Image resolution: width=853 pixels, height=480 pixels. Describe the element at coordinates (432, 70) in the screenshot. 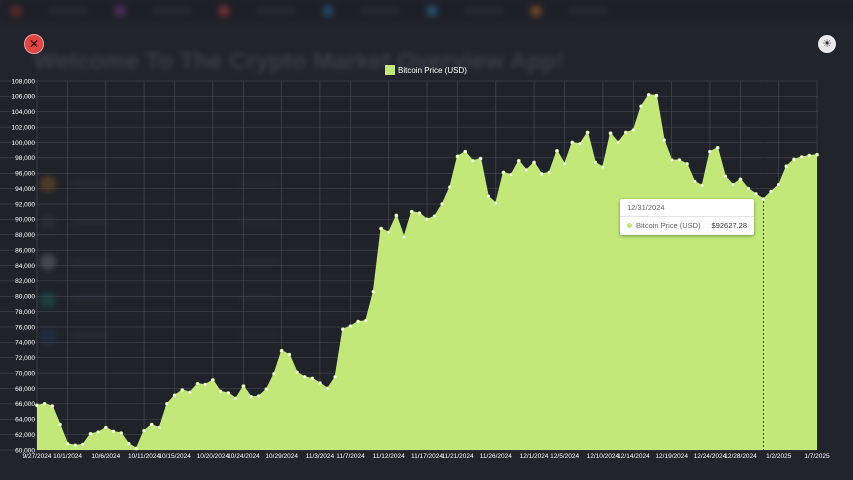

I see `legend-label: Bitcoin Price (USD)` at that location.